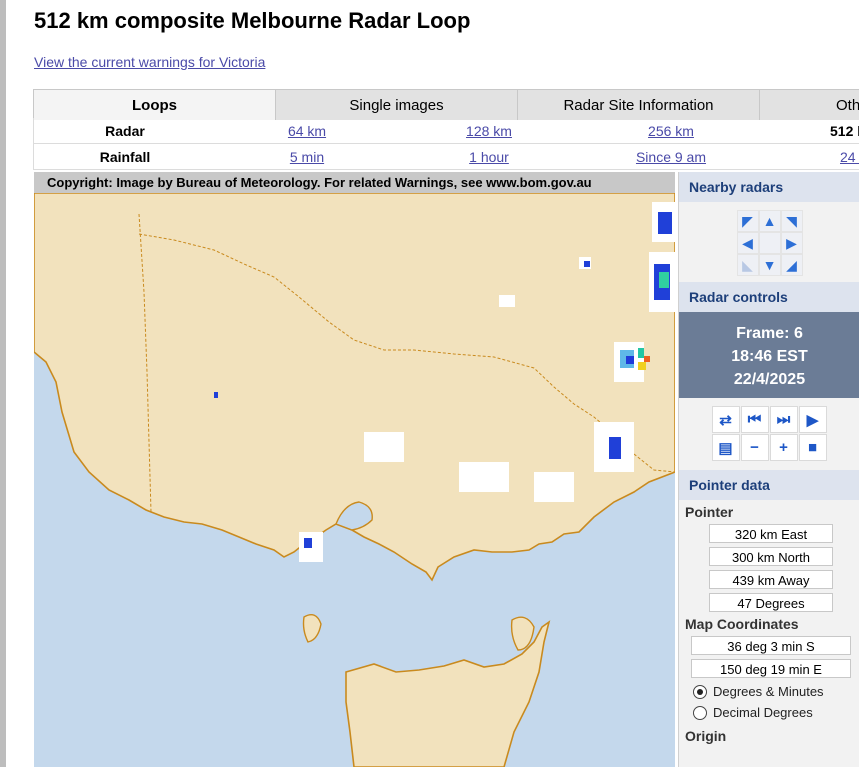  What do you see at coordinates (791, 265) in the screenshot?
I see `arrow-southeast-icon: ◢` at bounding box center [791, 265].